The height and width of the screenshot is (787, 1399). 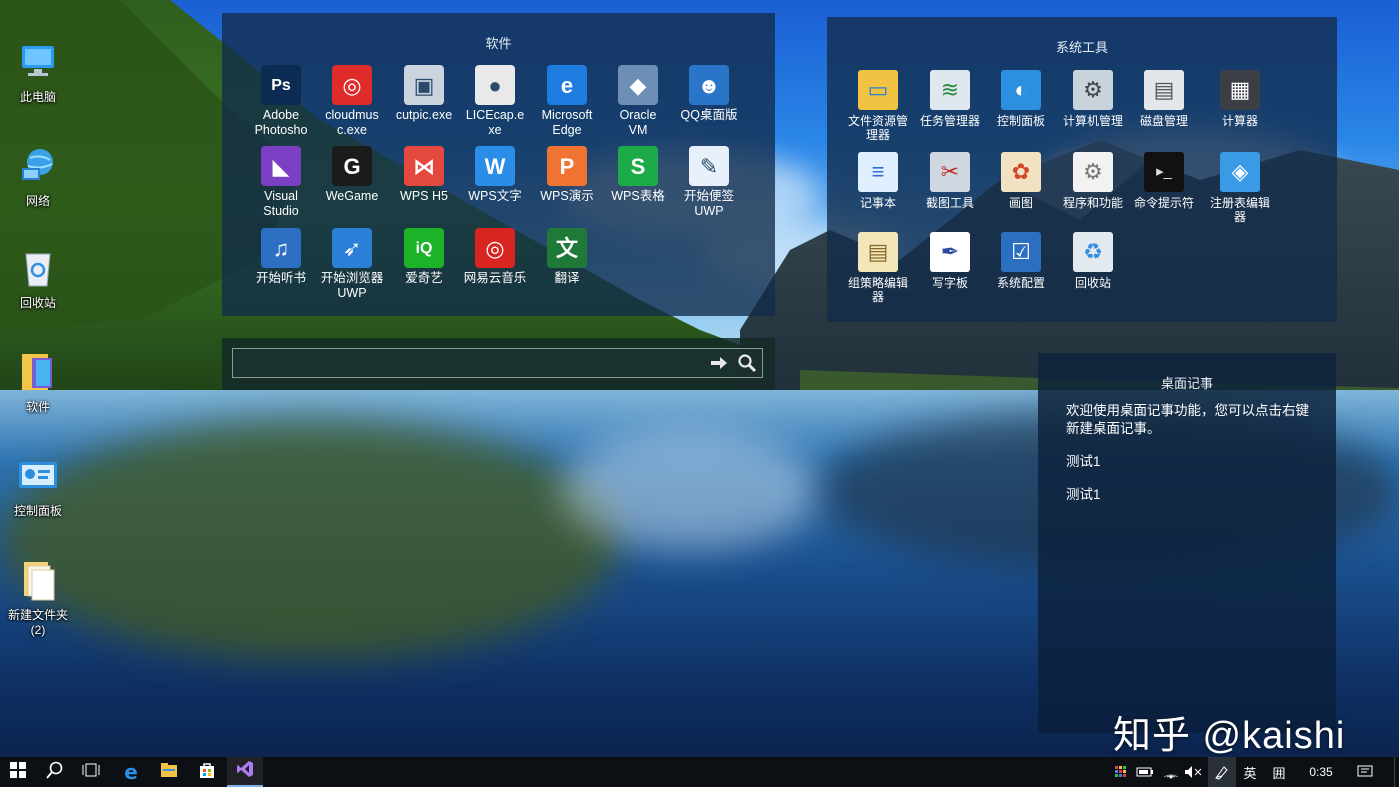 What do you see at coordinates (1164, 172) in the screenshot?
I see `cmd-icon: ▸_` at bounding box center [1164, 172].